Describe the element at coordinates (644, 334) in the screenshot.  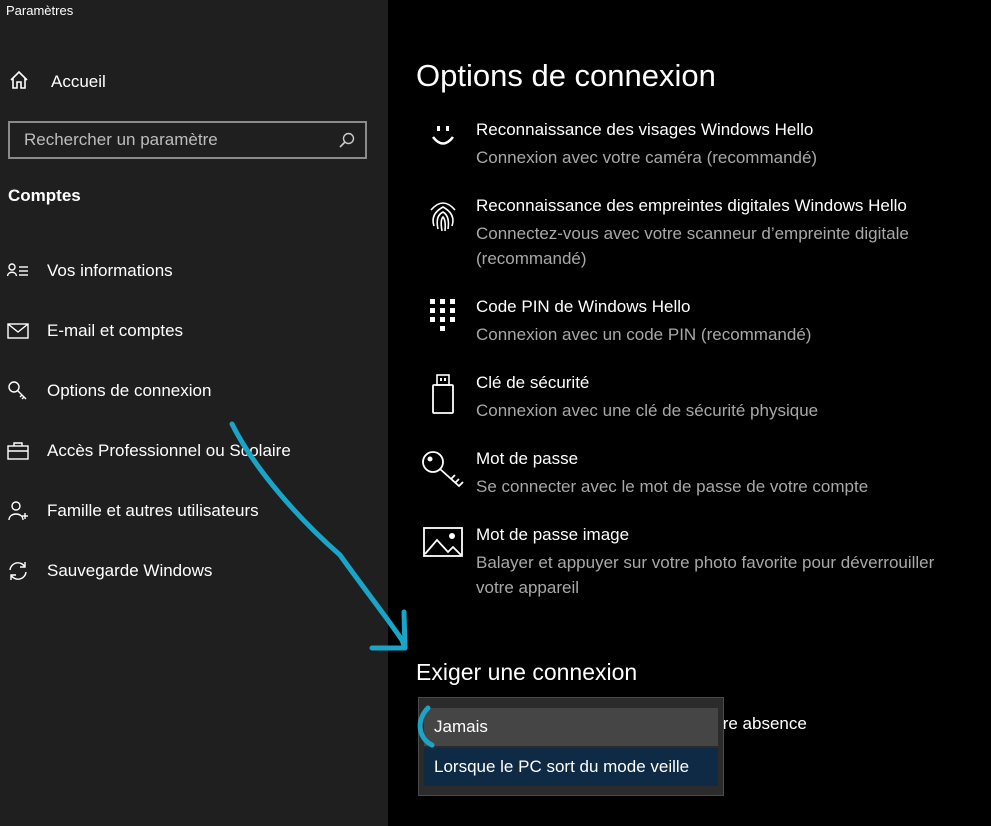
I see `option-desc: Connexion avec un code PIN (recommandé)` at that location.